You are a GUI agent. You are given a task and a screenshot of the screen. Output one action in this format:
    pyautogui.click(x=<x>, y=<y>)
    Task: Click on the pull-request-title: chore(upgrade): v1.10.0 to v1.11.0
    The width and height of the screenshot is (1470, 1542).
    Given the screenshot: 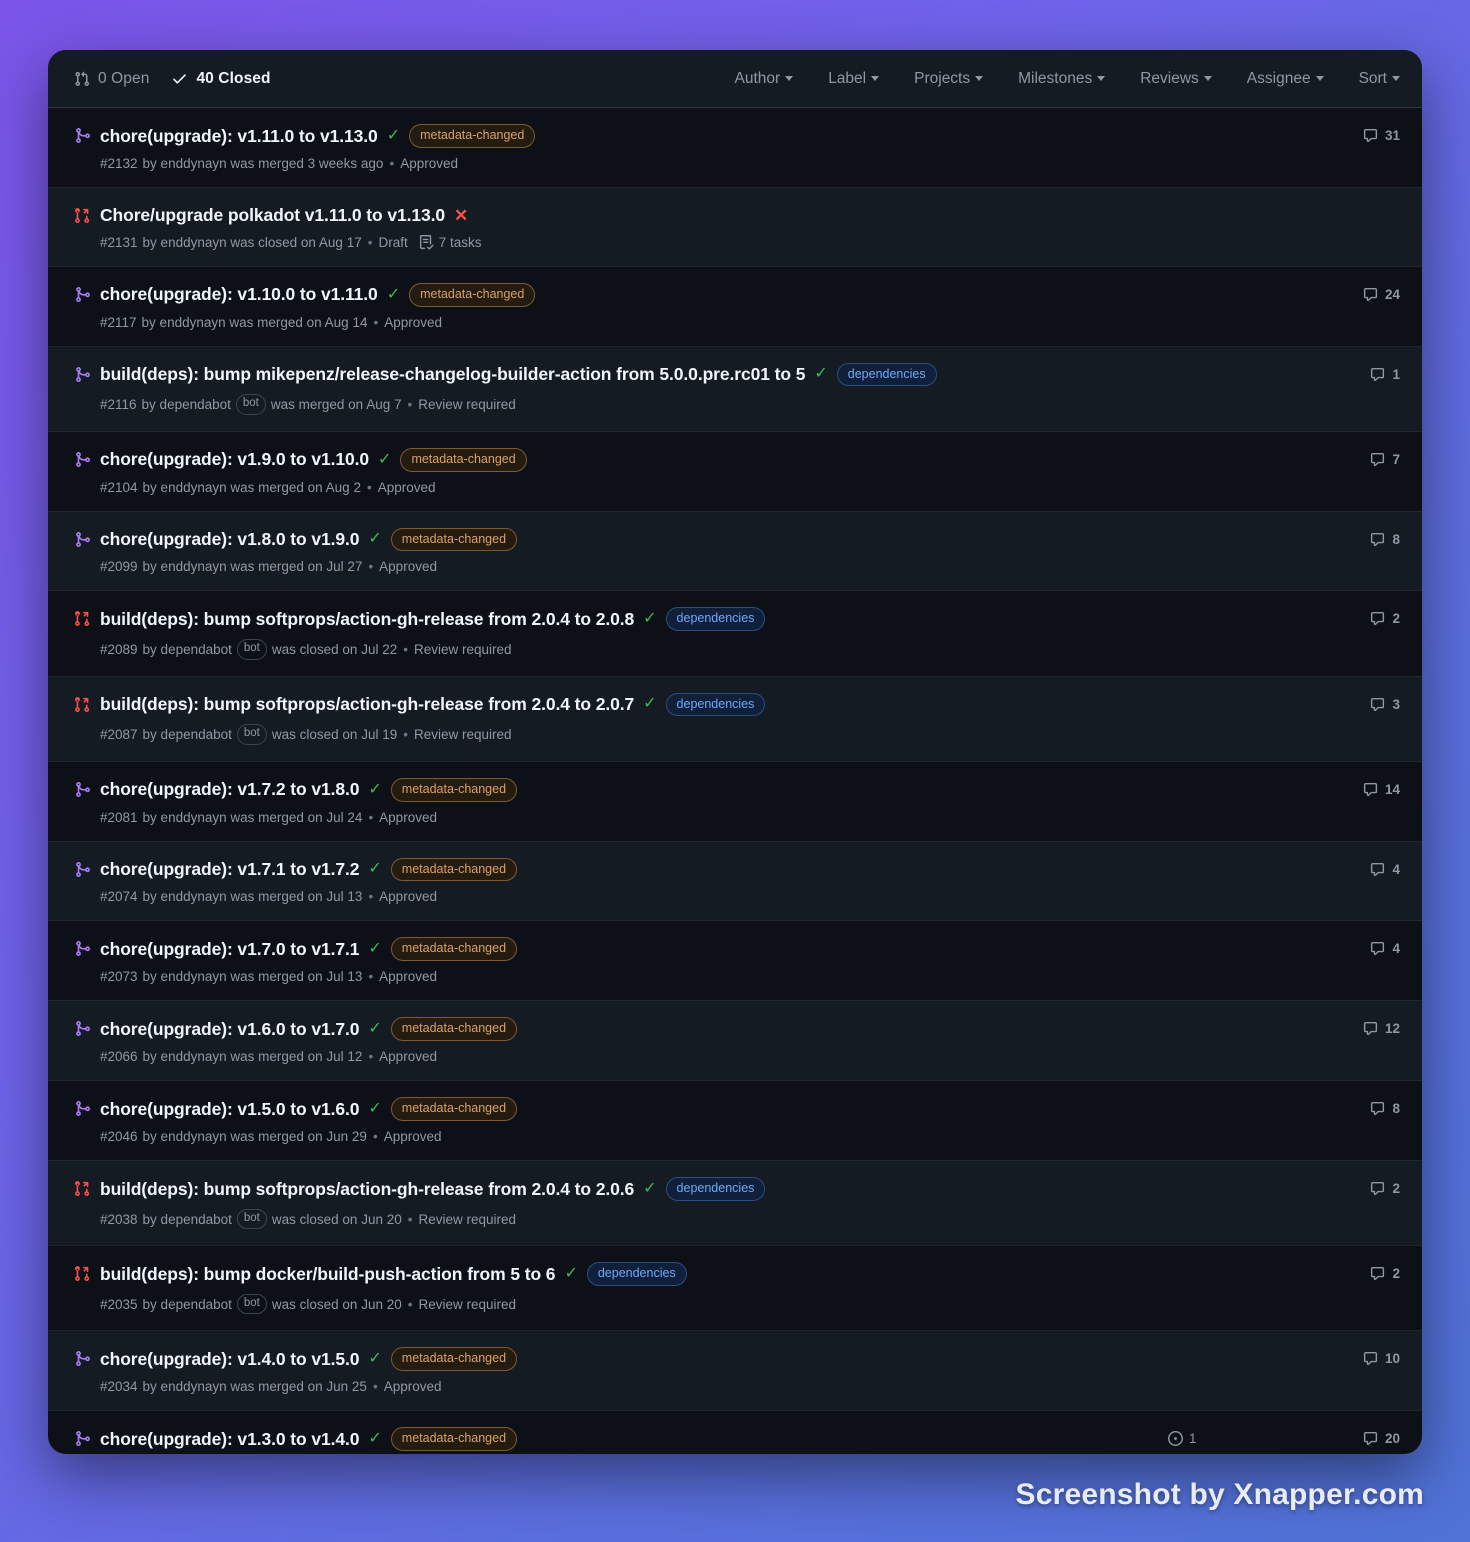 What is the action you would take?
    pyautogui.click(x=239, y=294)
    